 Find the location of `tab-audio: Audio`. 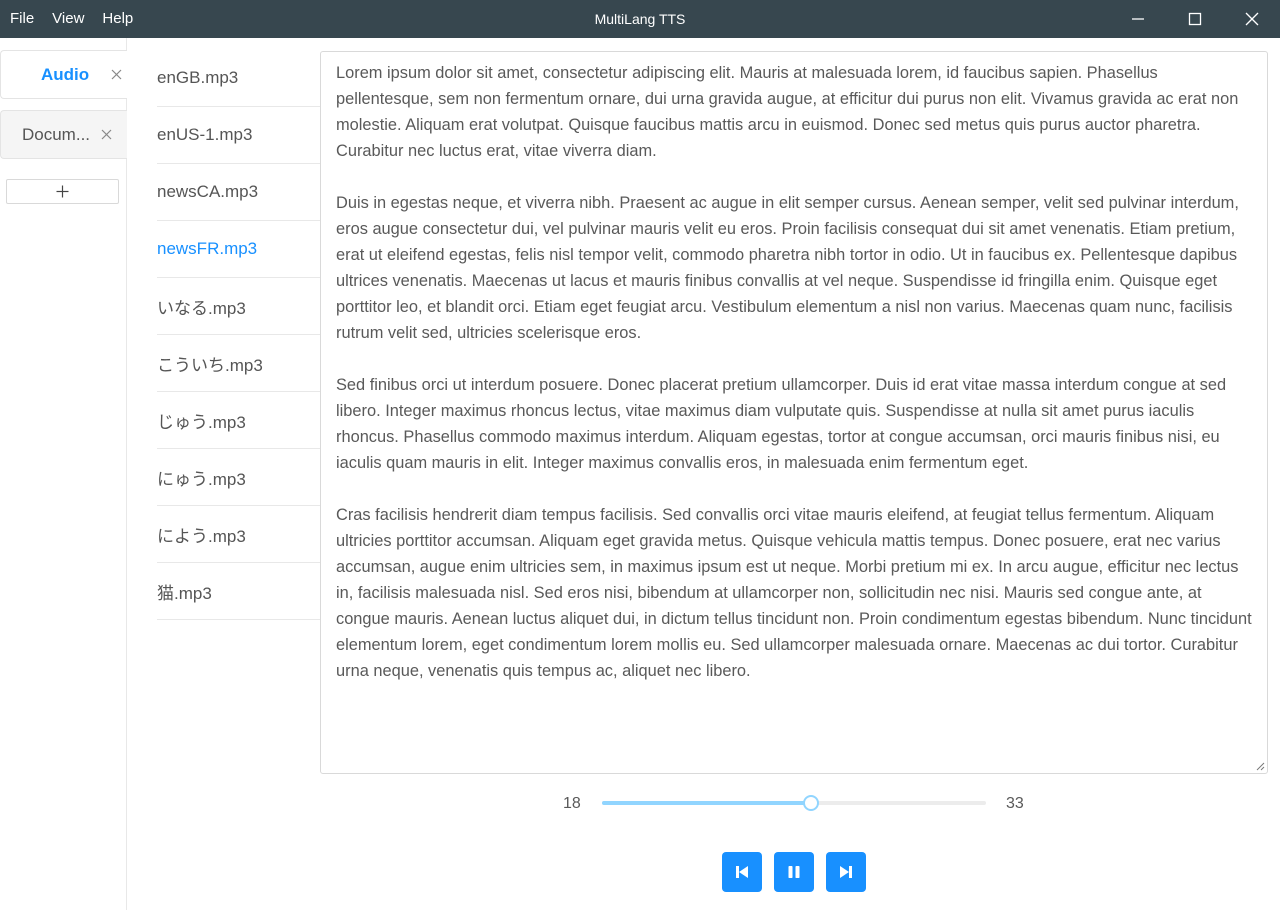

tab-audio: Audio is located at coordinates (63, 74).